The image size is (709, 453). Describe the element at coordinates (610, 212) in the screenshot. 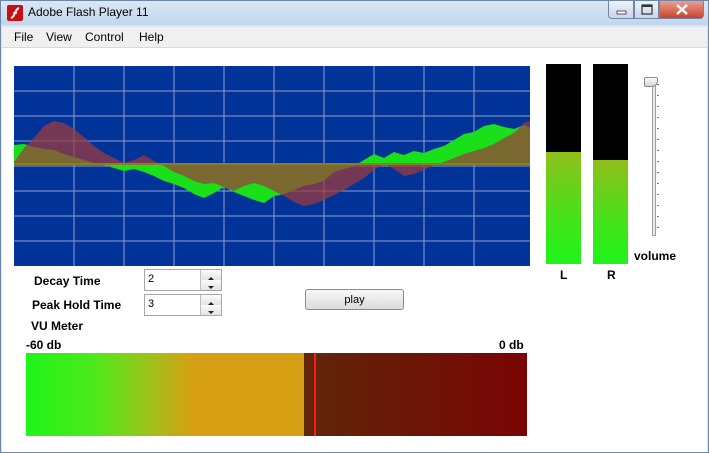

I see `right-level-fill` at that location.